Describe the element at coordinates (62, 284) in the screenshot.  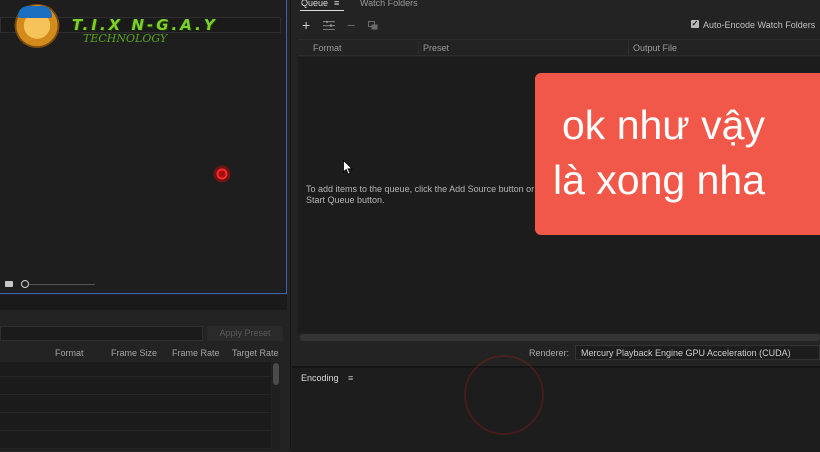
I see `zoom-slider-track` at that location.